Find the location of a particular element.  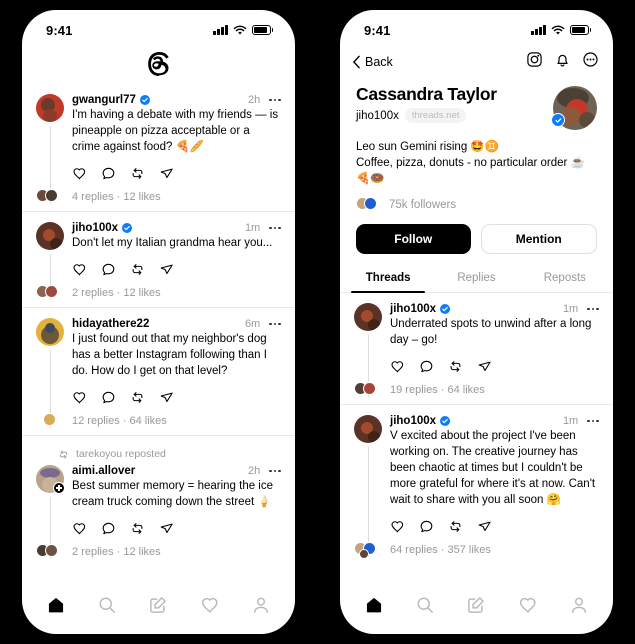

post-timestamp: 2h is located at coordinates (254, 471).